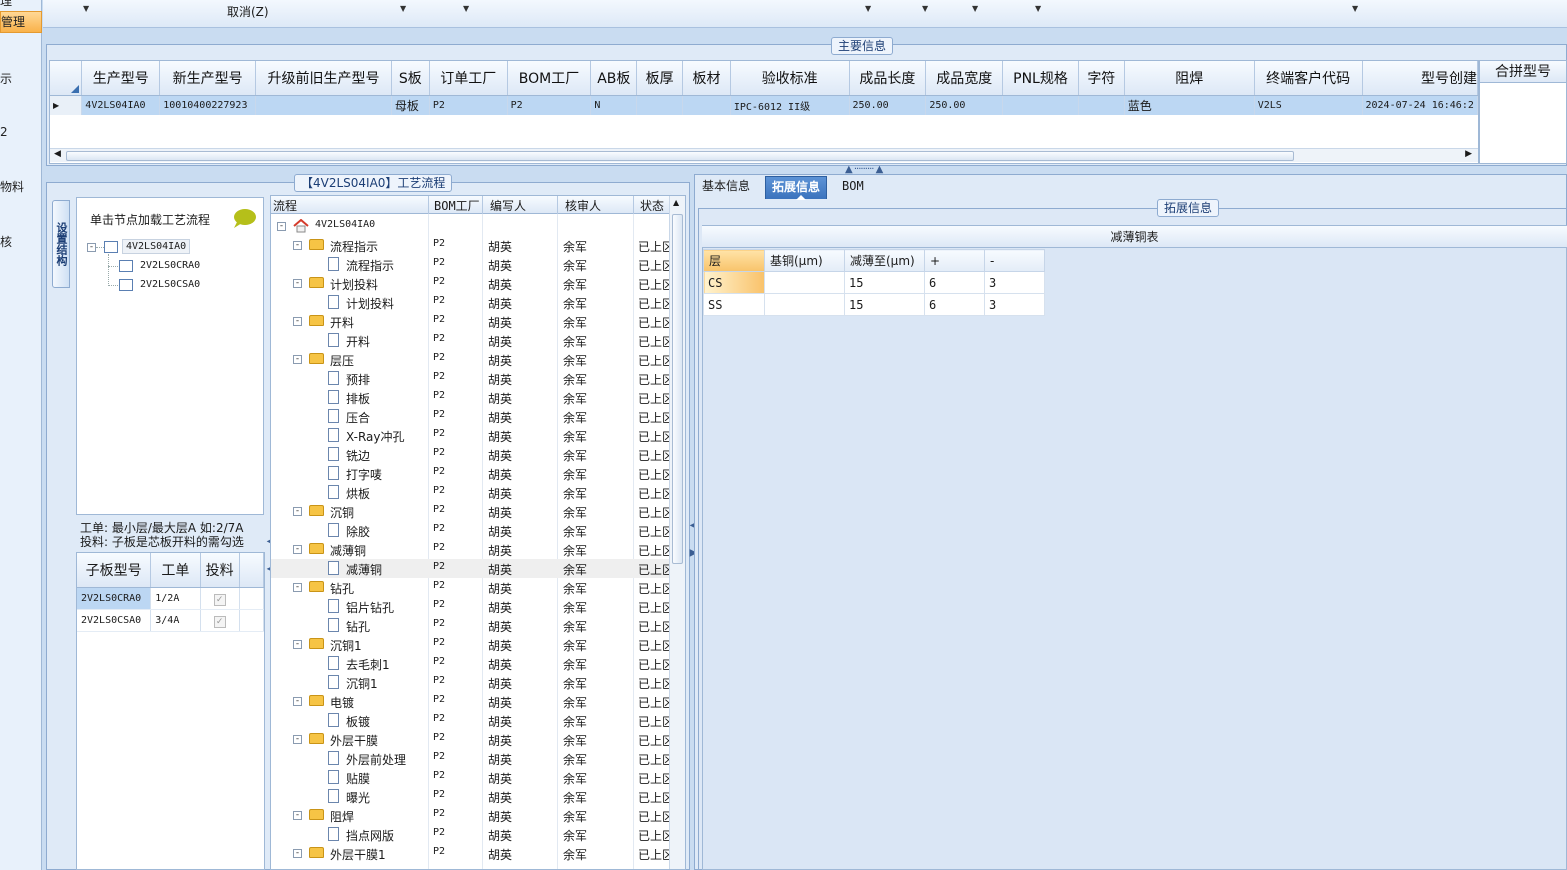 The image size is (1567, 870). I want to click on col-header: 终端客户代码, so click(1308, 78).